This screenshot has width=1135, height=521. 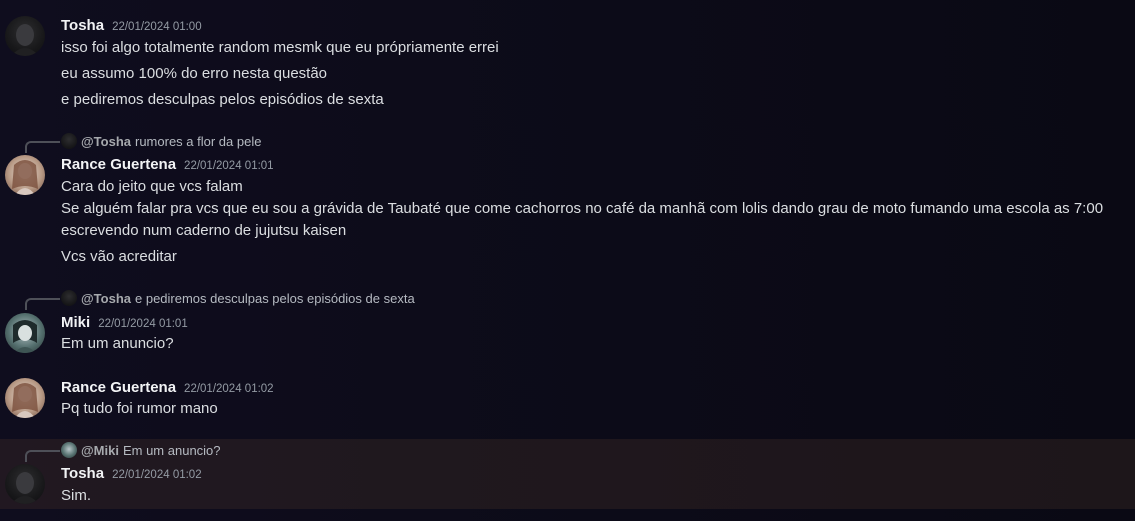 I want to click on message-text: eu assumo 100% do erro nesta questão, so click(x=194, y=73).